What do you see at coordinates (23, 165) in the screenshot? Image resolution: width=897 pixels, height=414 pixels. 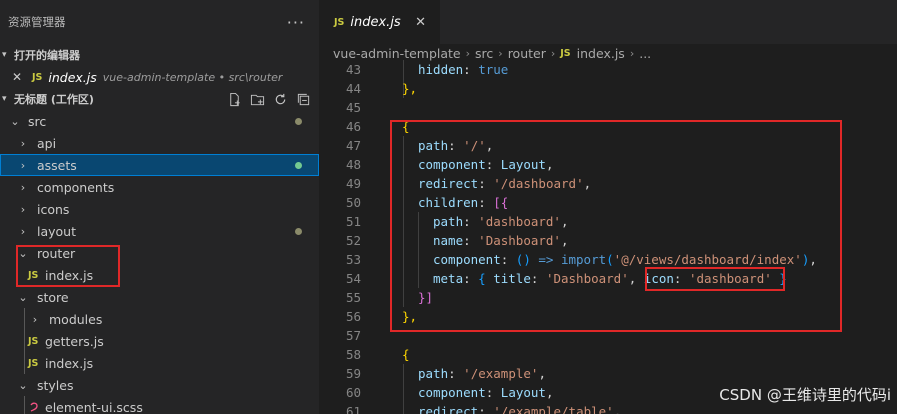 I see `chevron-right-icon: ›` at bounding box center [23, 165].